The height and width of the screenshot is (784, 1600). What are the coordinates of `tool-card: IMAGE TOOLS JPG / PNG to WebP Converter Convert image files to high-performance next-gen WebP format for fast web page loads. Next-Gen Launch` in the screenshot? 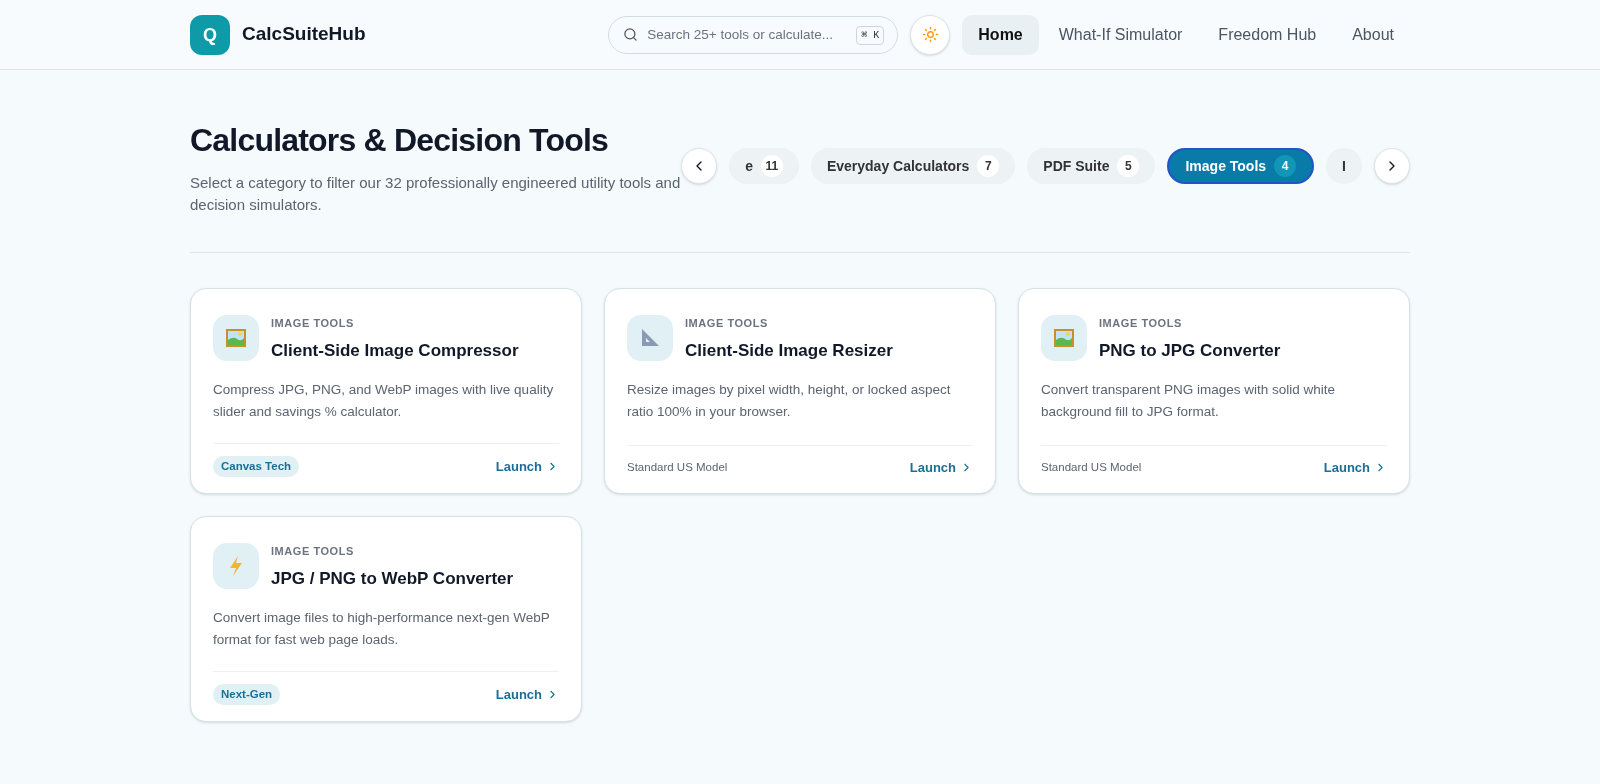 It's located at (386, 619).